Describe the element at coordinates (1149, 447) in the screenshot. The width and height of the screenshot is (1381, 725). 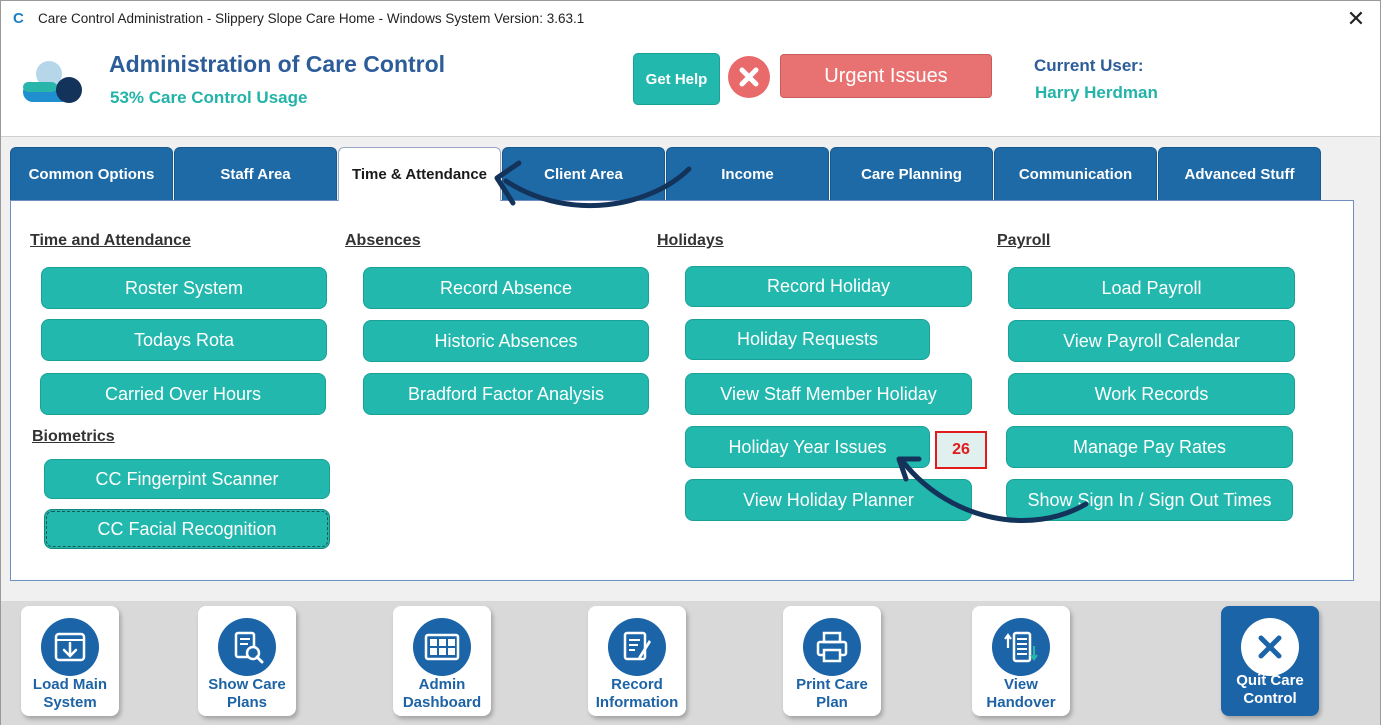
I see `manage-pay-rates-button: Manage Pay Rates` at that location.